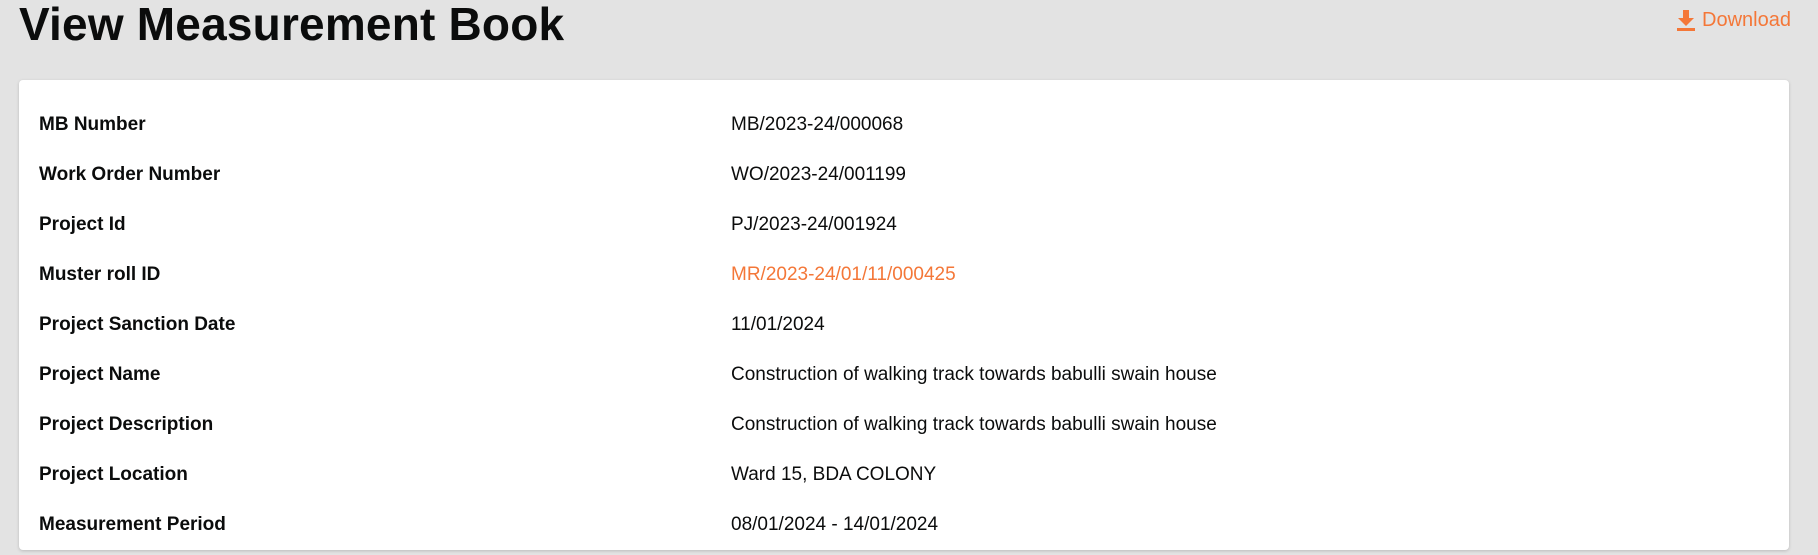 Image resolution: width=1818 pixels, height=555 pixels. I want to click on detail-label: Project Name, so click(100, 374).